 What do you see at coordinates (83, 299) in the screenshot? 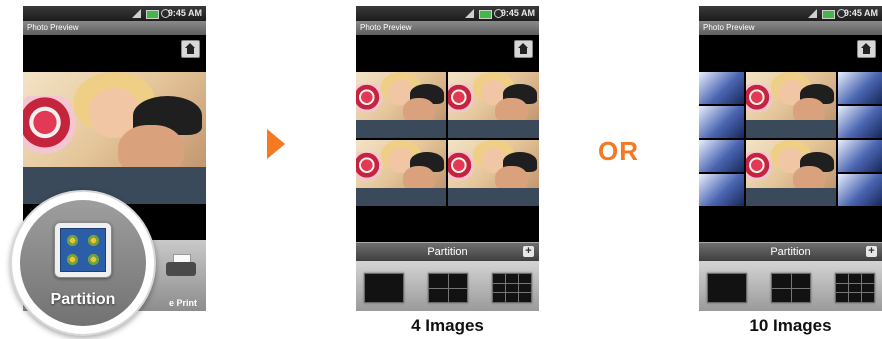
I see `partition-label: Partition` at bounding box center [83, 299].